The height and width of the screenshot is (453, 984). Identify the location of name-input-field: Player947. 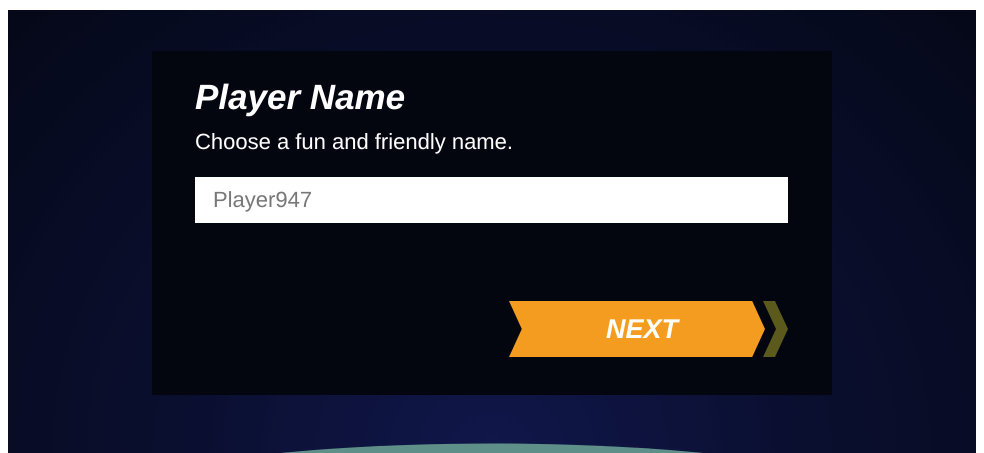
(491, 200).